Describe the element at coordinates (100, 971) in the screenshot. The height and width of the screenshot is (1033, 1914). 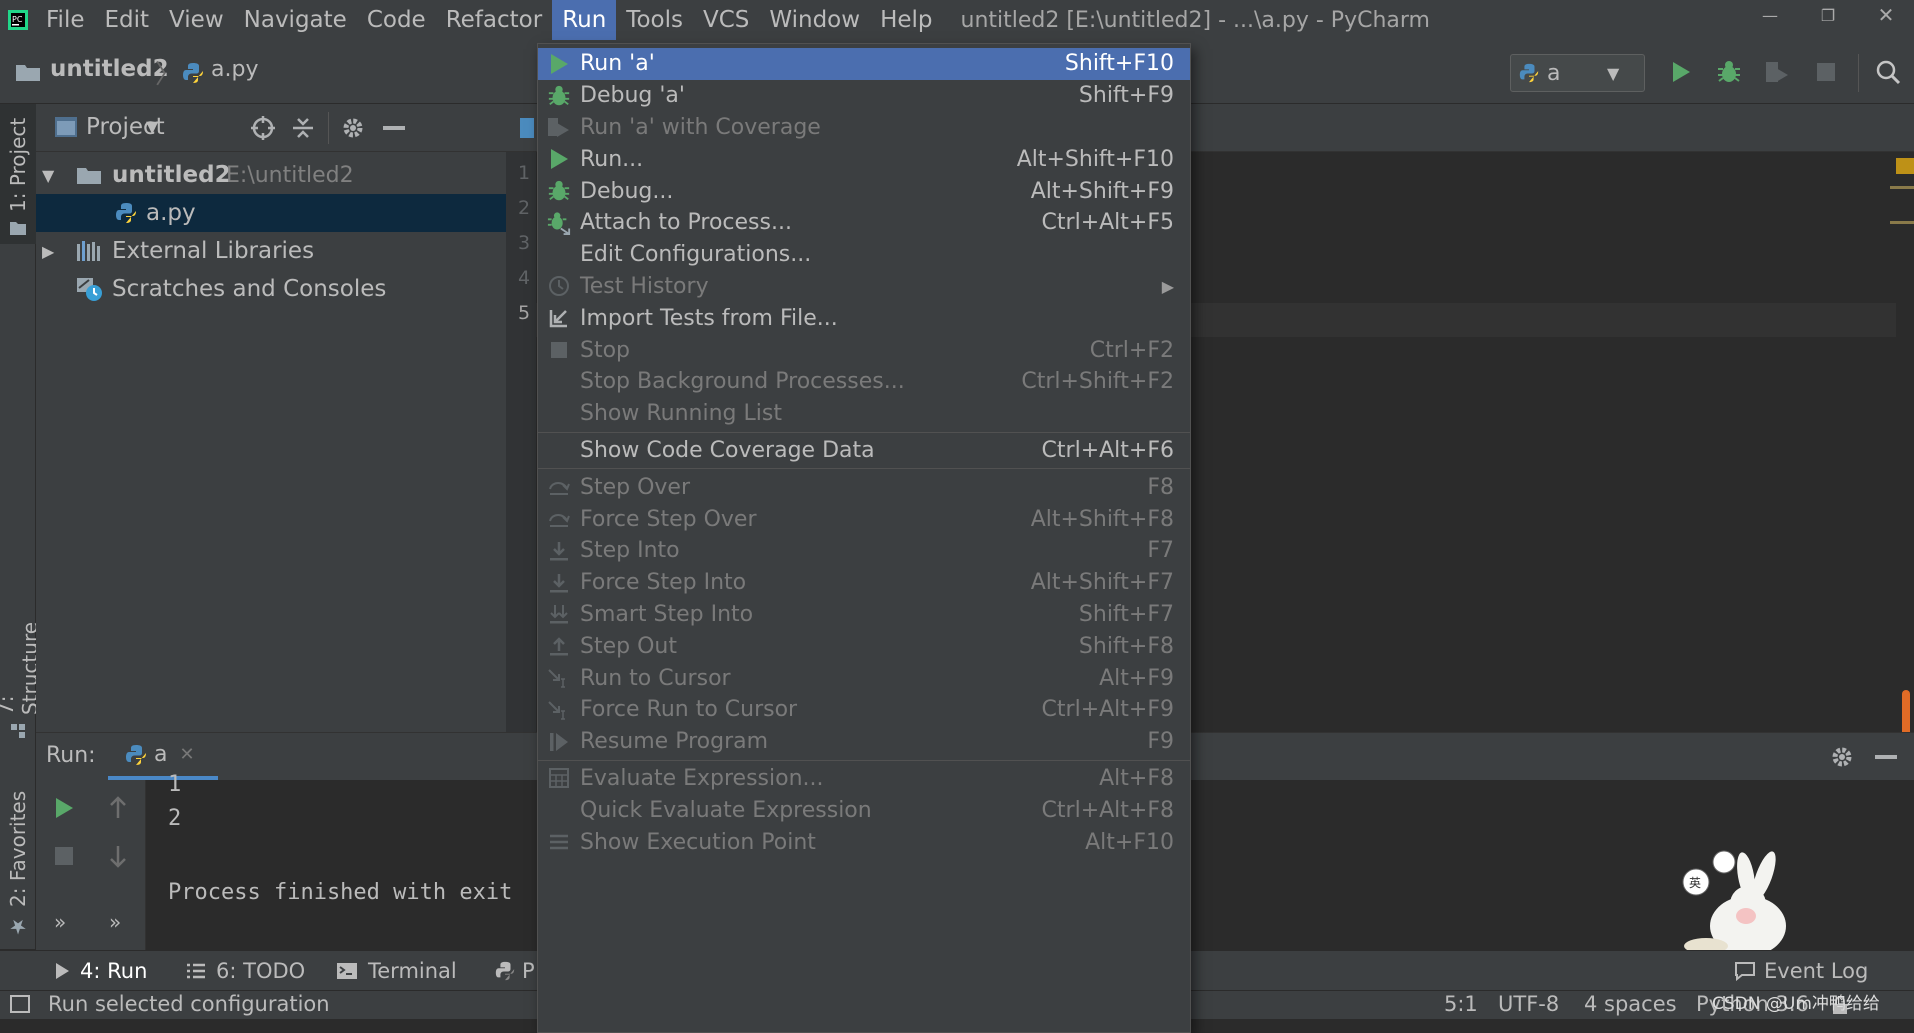
I see `tool-tab-run: 4: Run` at that location.